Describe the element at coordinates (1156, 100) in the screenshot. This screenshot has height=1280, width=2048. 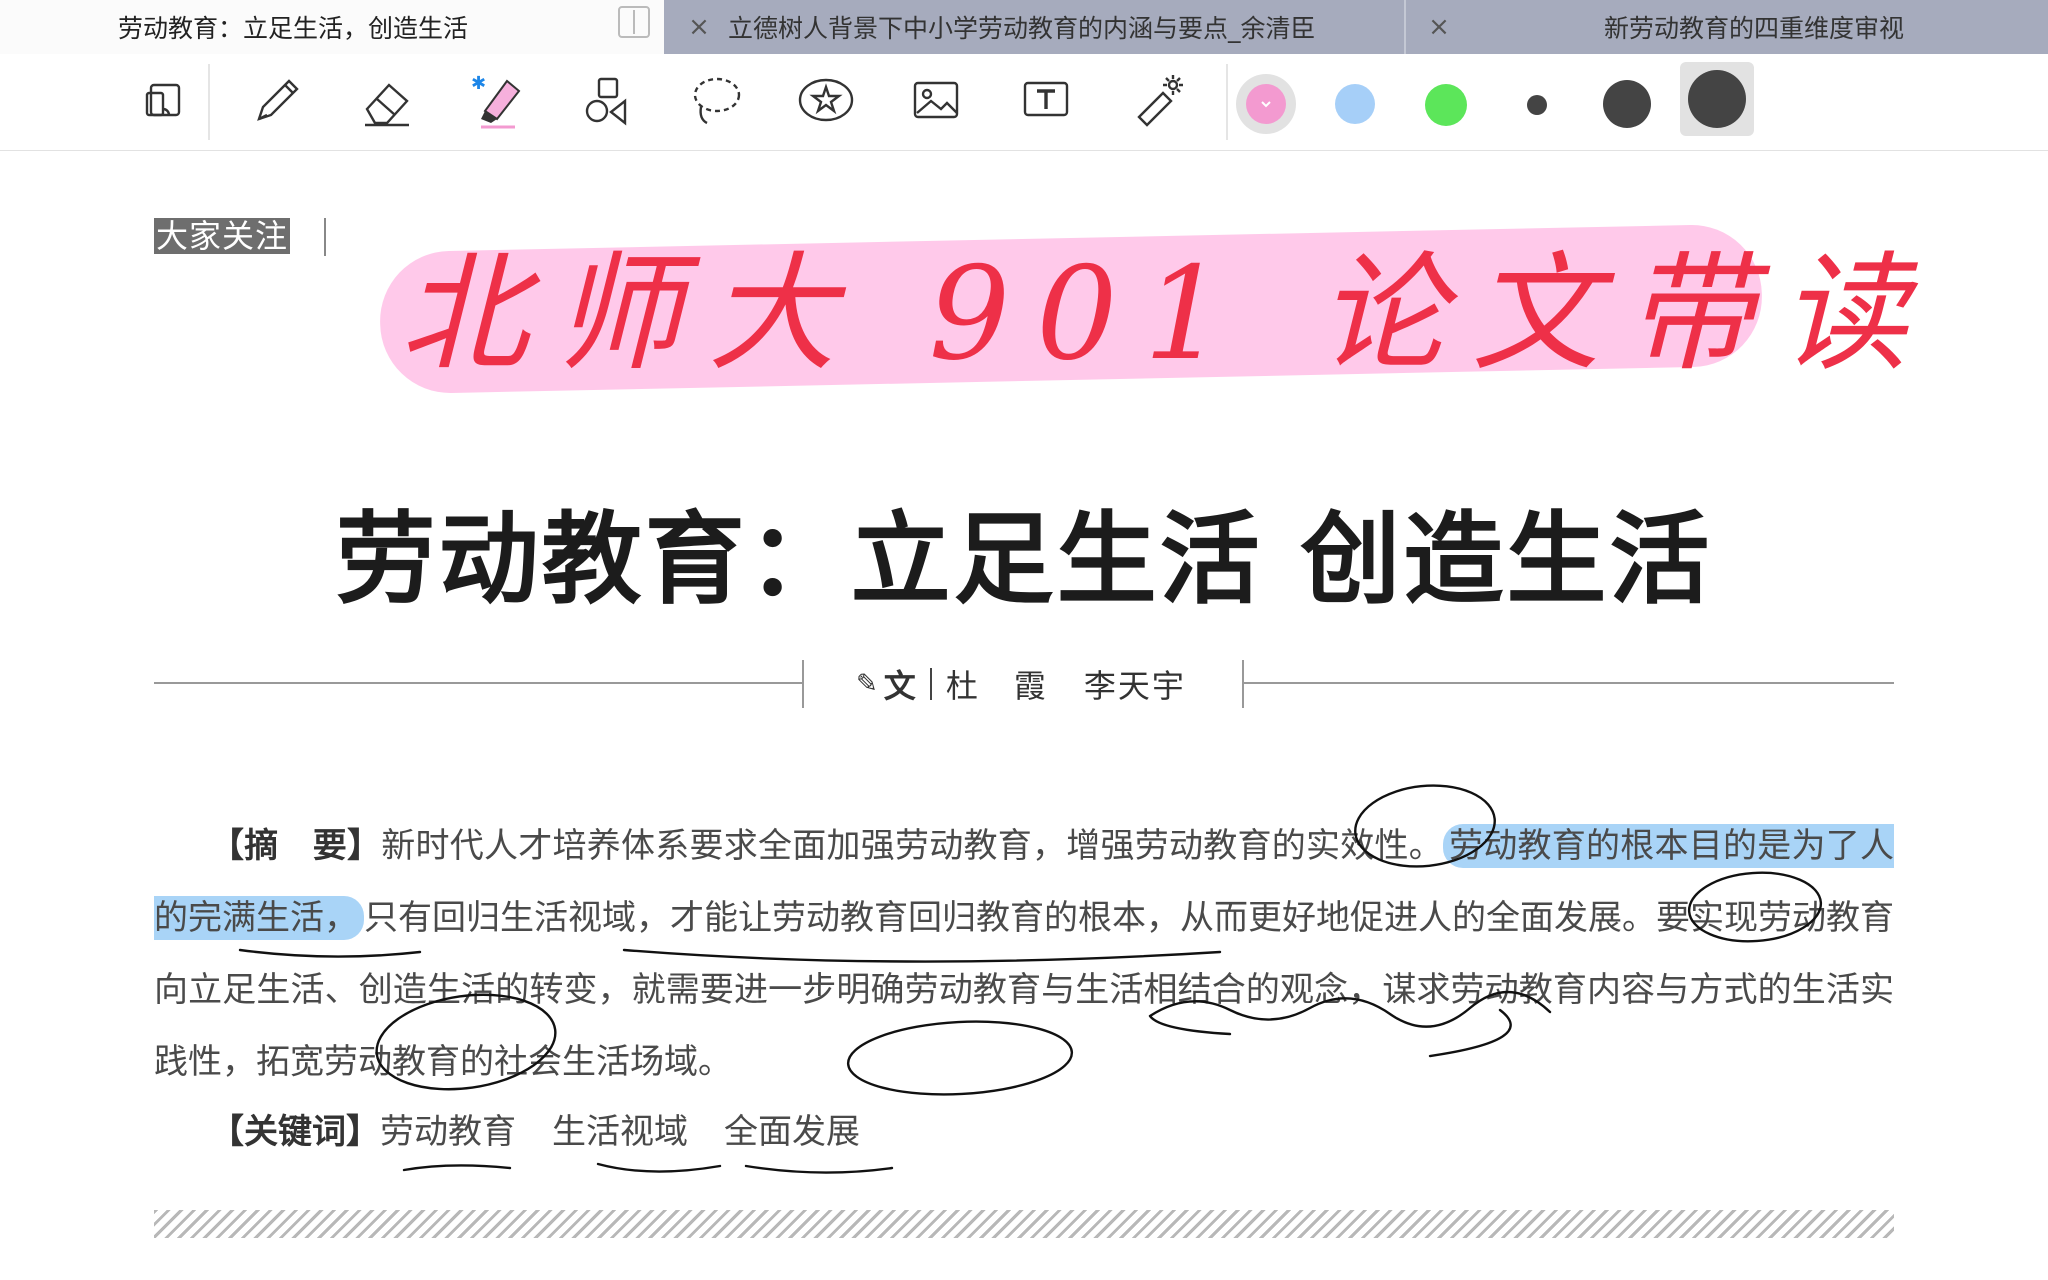
I see `laser-pointer-icon` at that location.